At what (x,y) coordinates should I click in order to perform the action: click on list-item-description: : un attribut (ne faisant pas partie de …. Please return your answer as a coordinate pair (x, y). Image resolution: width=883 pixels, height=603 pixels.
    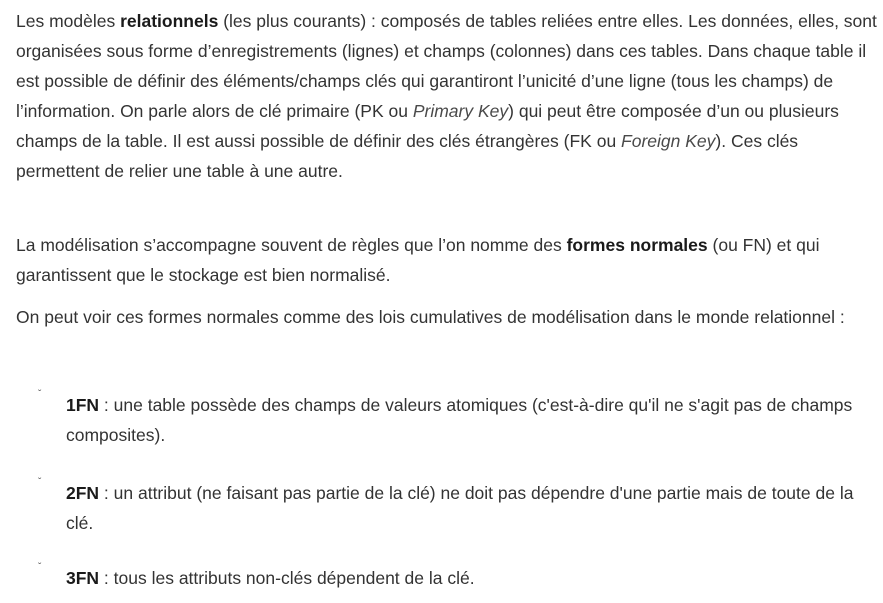
    Looking at the image, I should click on (460, 508).